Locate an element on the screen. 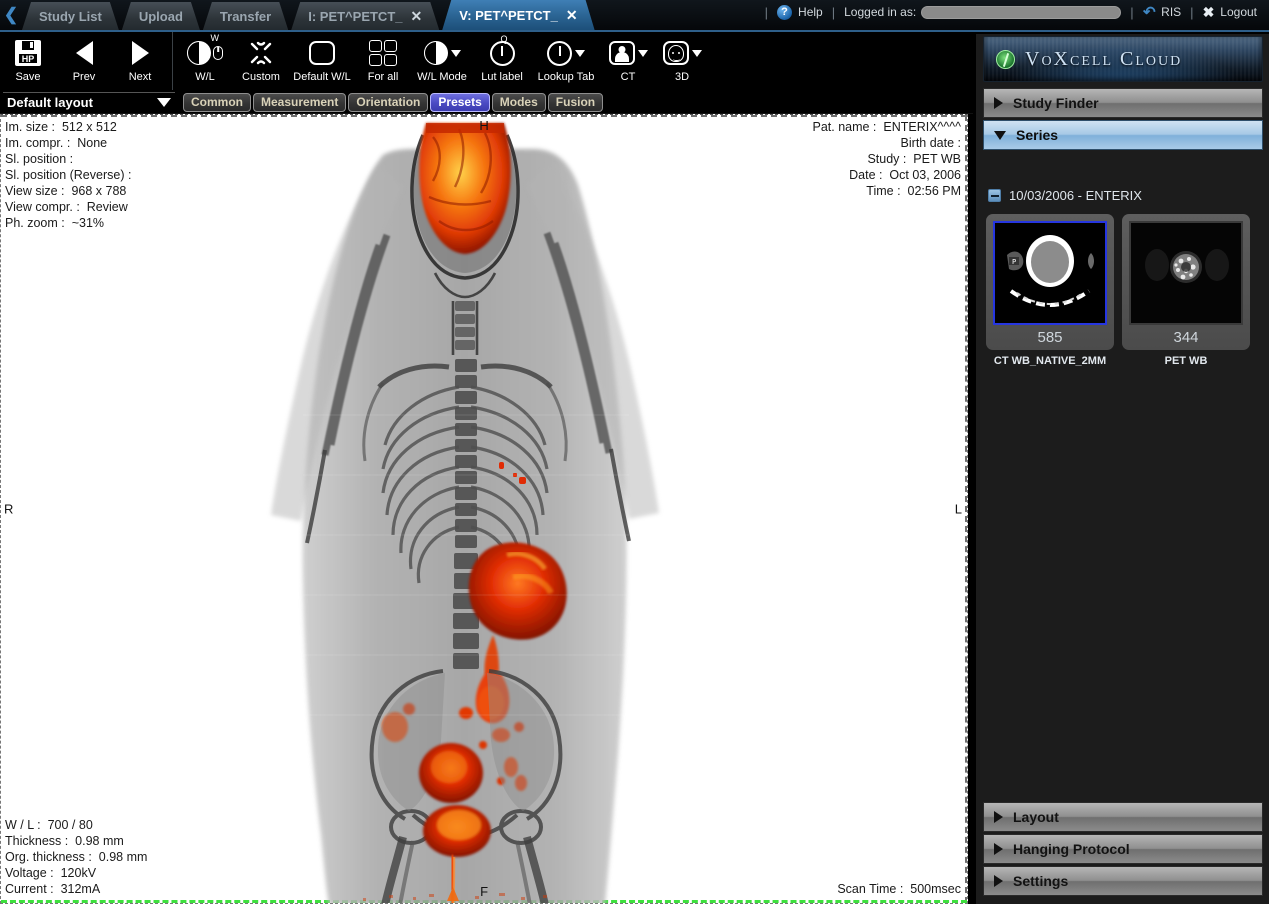 This screenshot has width=1269, height=904. preset-tab-label: Measurement is located at coordinates (300, 102).